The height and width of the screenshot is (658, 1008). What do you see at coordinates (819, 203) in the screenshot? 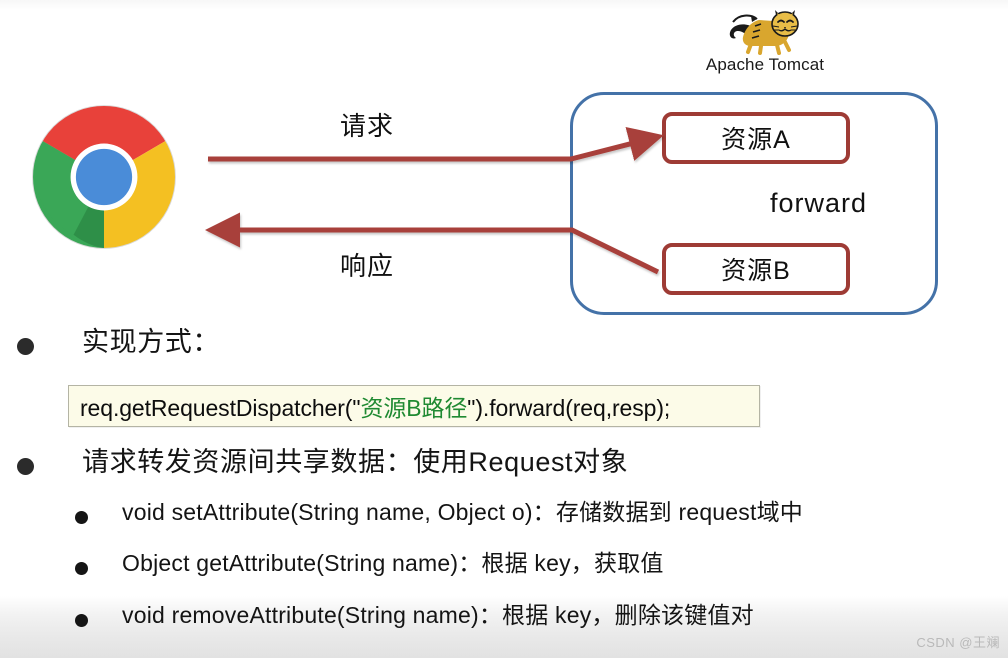
I see `forward-arrow-label: forward` at bounding box center [819, 203].